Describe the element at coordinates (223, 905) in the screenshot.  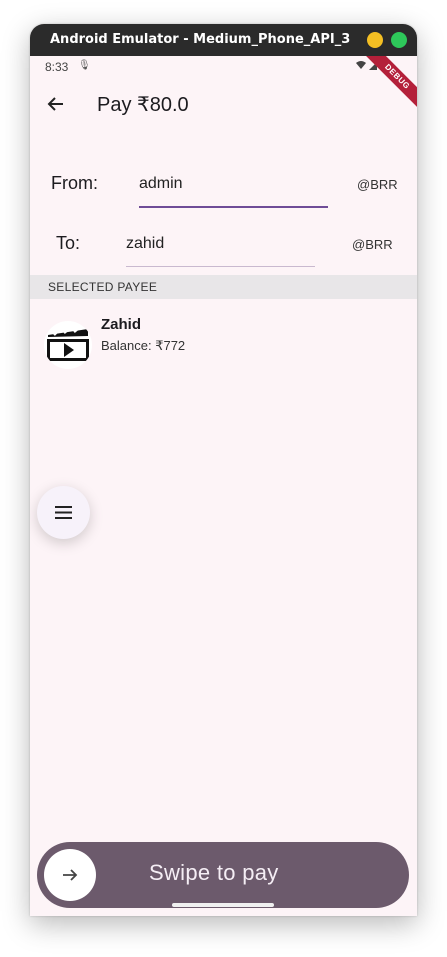
I see `home-indicator` at that location.